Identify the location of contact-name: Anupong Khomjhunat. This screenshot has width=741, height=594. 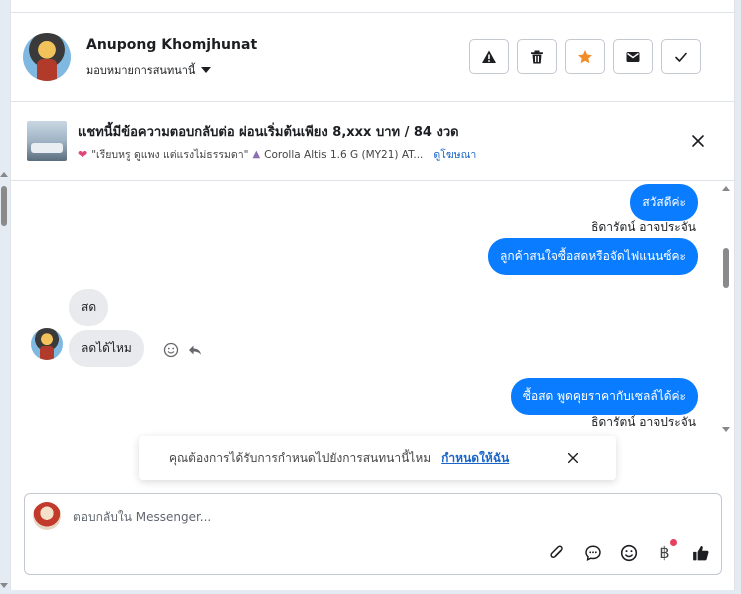
(171, 45).